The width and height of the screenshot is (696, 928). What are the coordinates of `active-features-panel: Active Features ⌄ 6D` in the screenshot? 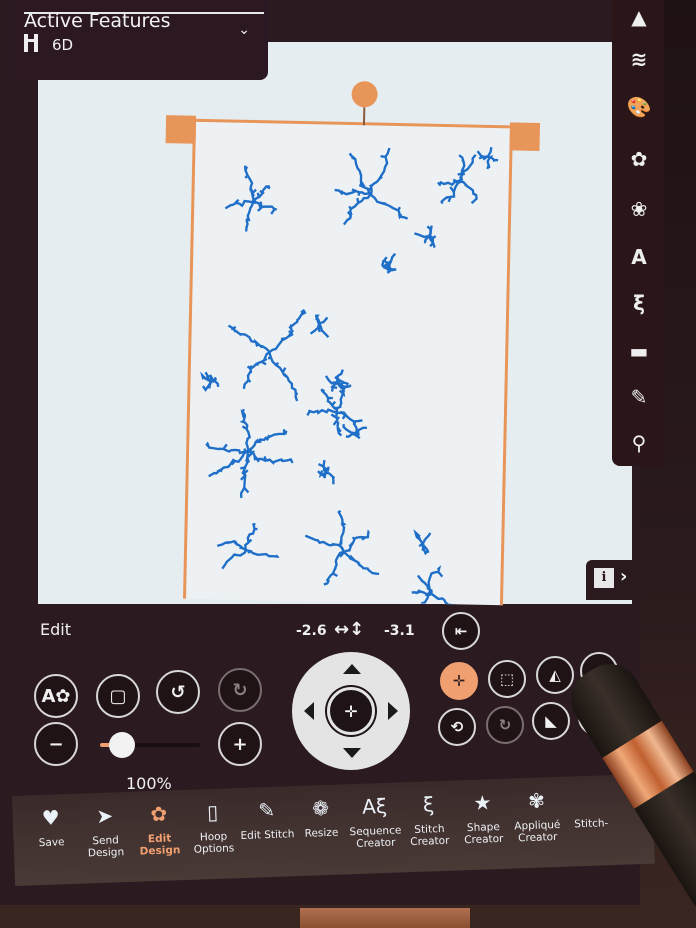 It's located at (139, 40).